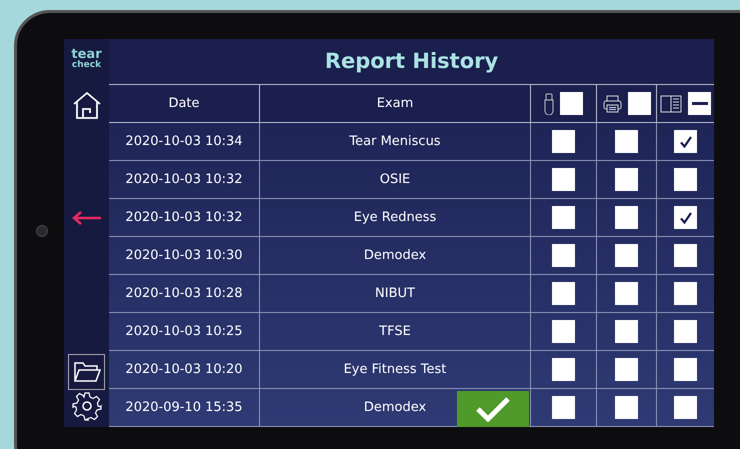  I want to click on date-cell-text: 2020-10-03 10:34, so click(184, 141).